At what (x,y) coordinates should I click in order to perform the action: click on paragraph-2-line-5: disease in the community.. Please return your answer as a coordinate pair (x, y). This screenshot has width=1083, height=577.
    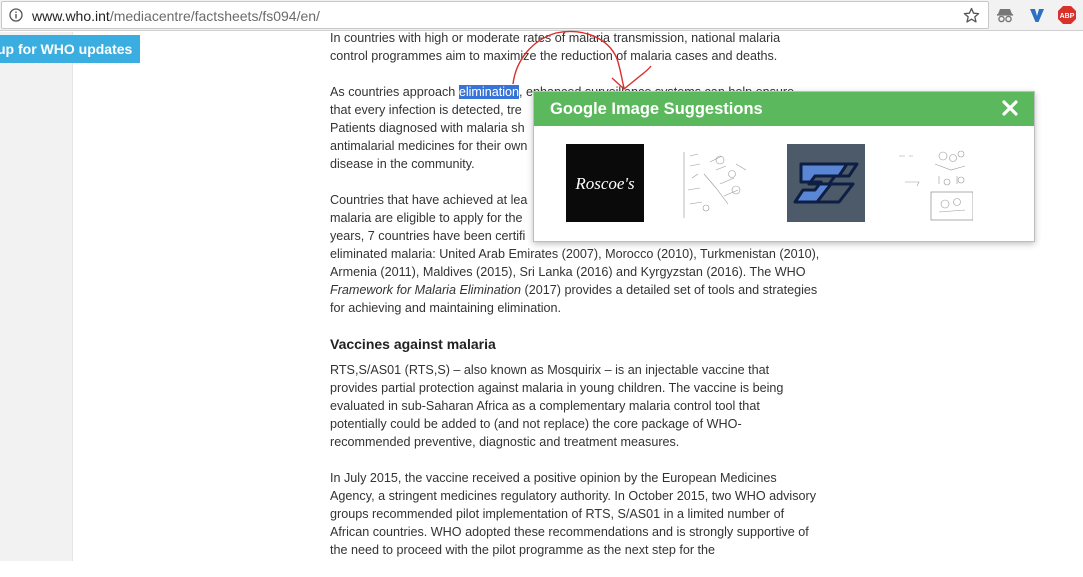
    Looking at the image, I should click on (402, 164).